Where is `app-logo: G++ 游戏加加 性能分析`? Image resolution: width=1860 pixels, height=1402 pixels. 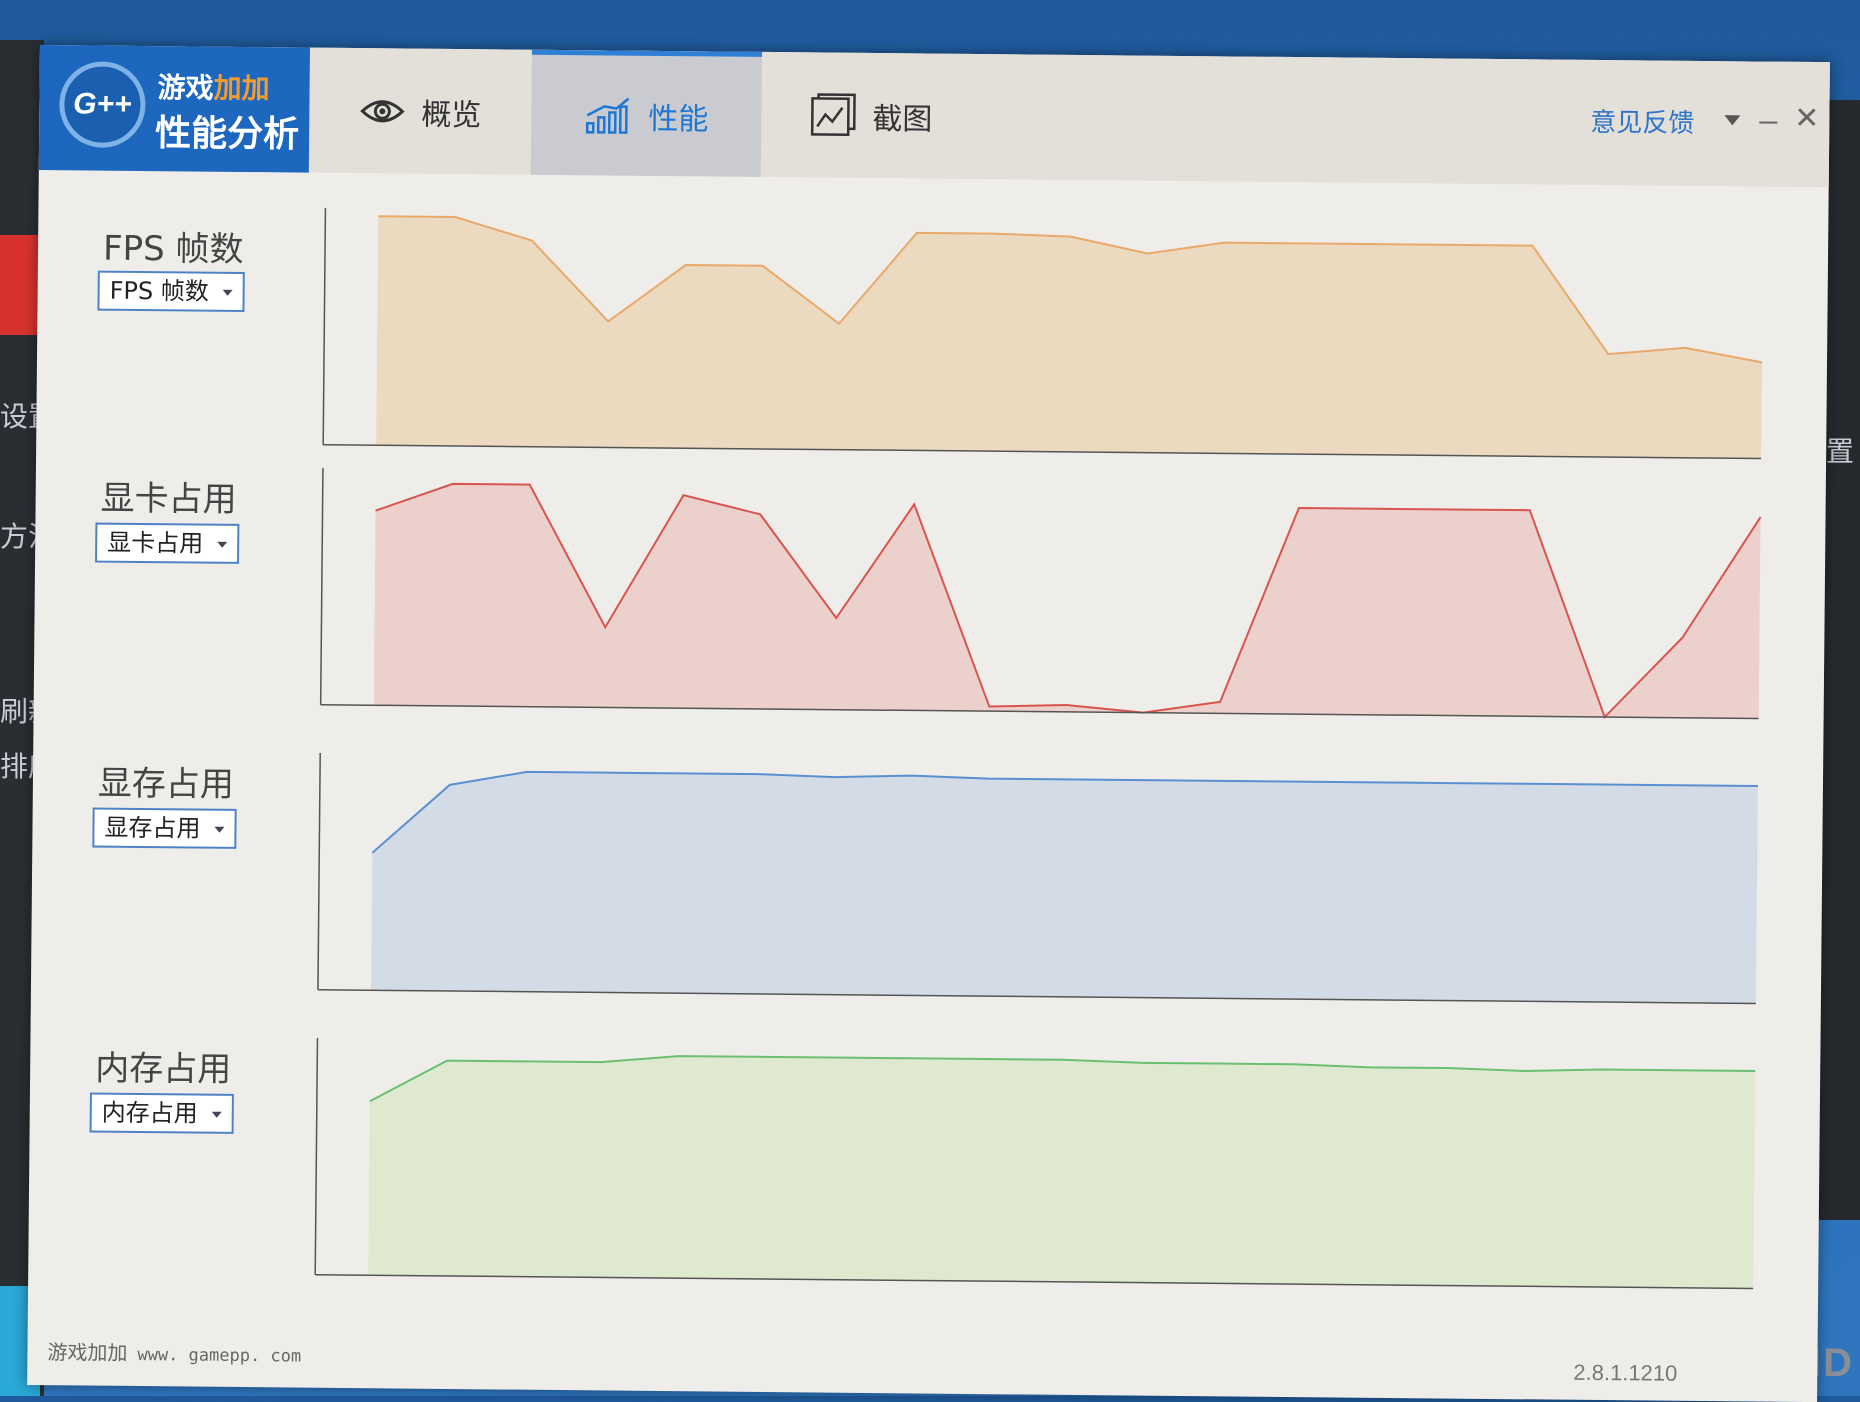
app-logo: G++ 游戏加加 性能分析 is located at coordinates (174, 109).